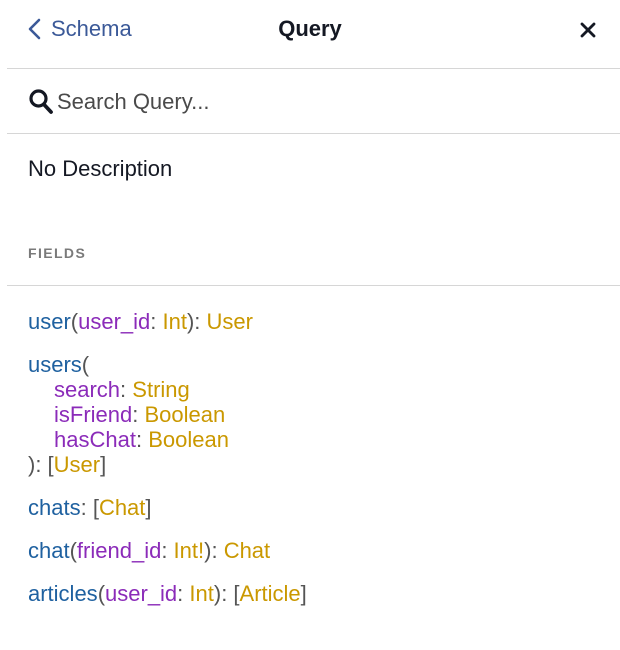 Image resolution: width=620 pixels, height=650 pixels. Describe the element at coordinates (93, 414) in the screenshot. I see `arg-name-isfriend: isFriend` at that location.